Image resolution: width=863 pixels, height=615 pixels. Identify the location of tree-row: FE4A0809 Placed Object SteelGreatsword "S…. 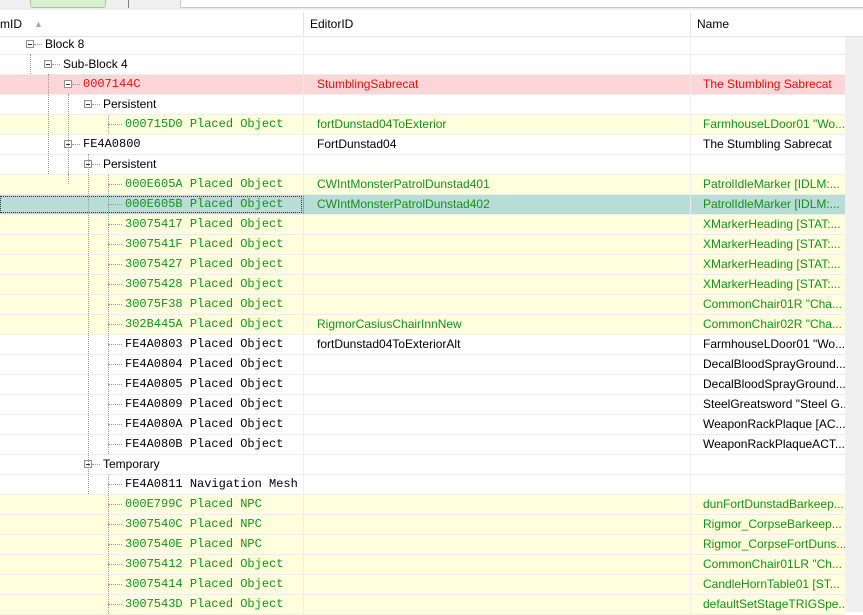
(422, 405).